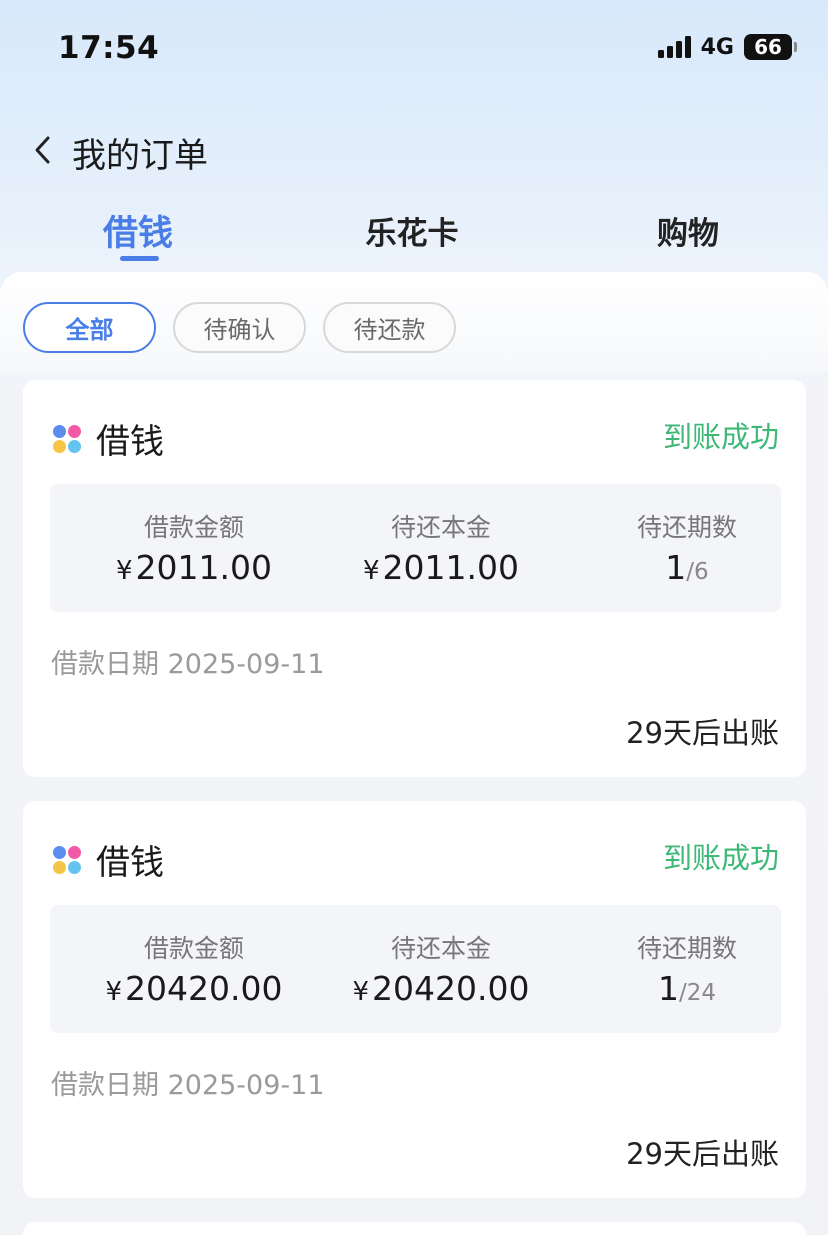  I want to click on chevron-left-icon, so click(42, 150).